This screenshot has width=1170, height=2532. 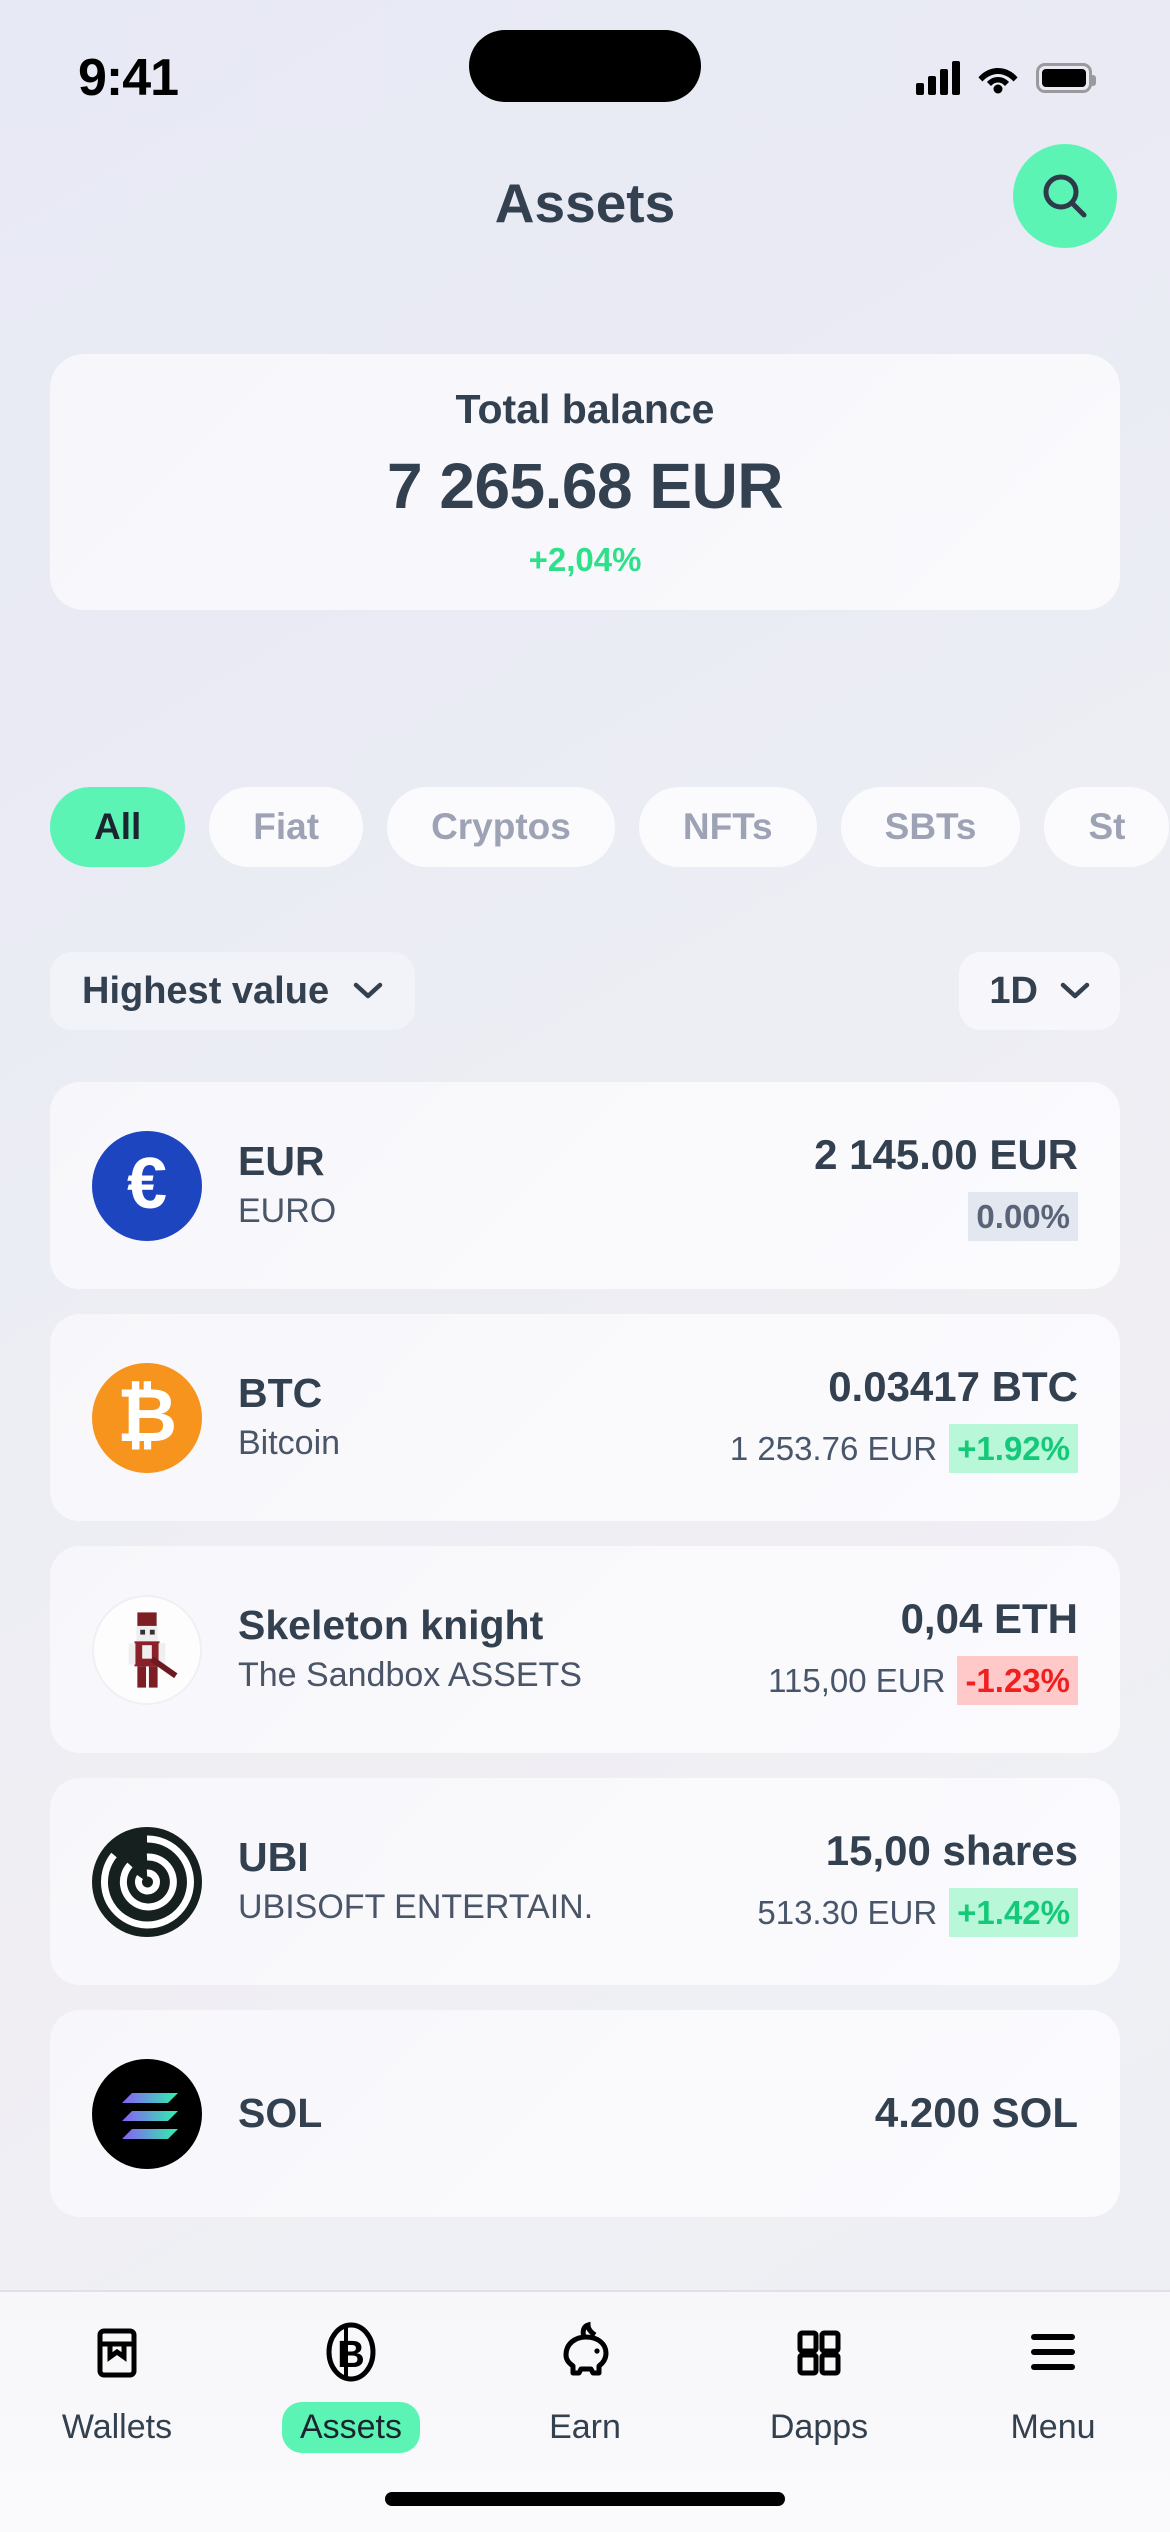 I want to click on asset-identity: BTC Bitcoin, so click(x=484, y=1417).